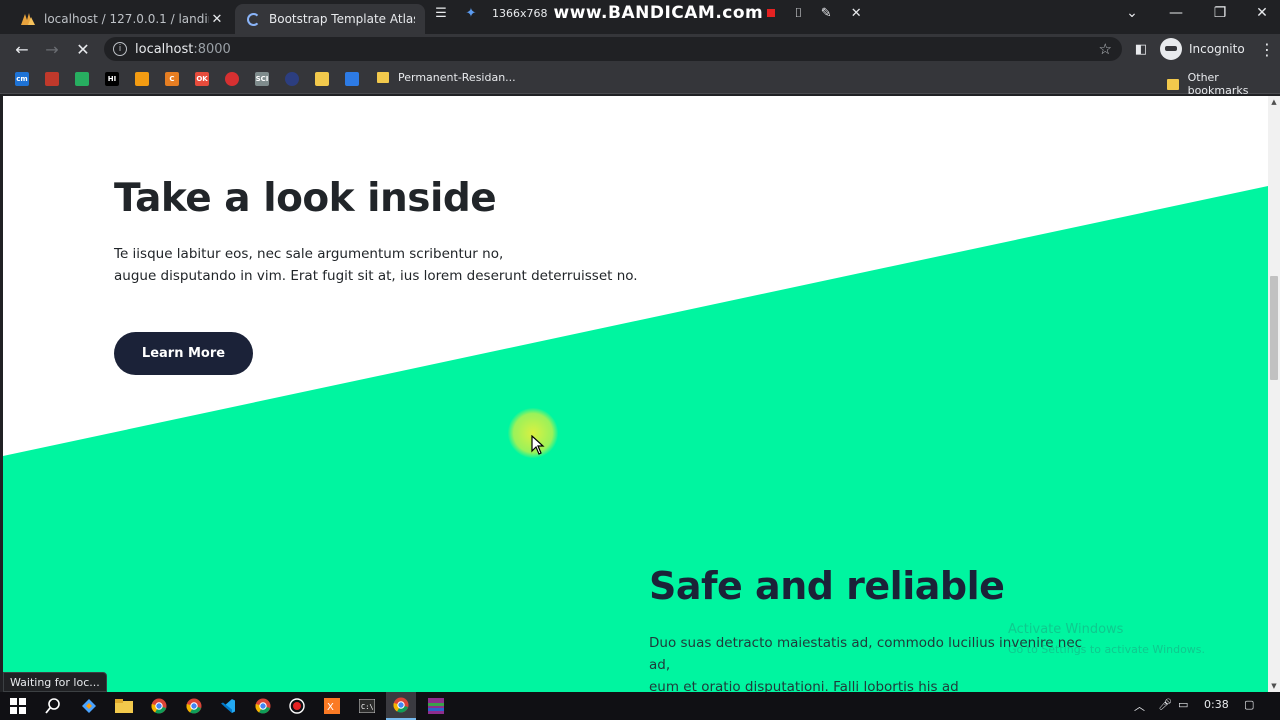  Describe the element at coordinates (172, 79) in the screenshot. I see `bookmark-icon: C` at that location.